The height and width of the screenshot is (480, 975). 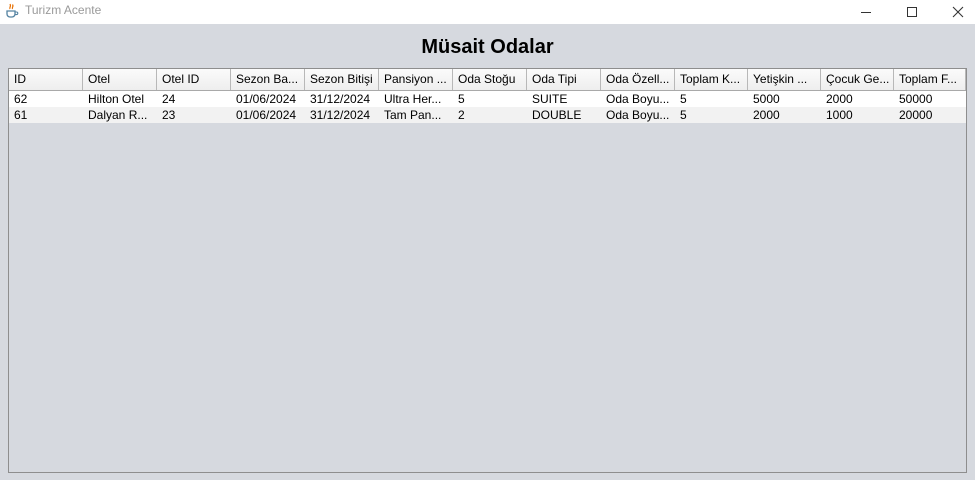 I want to click on maximize-icon, so click(x=912, y=12).